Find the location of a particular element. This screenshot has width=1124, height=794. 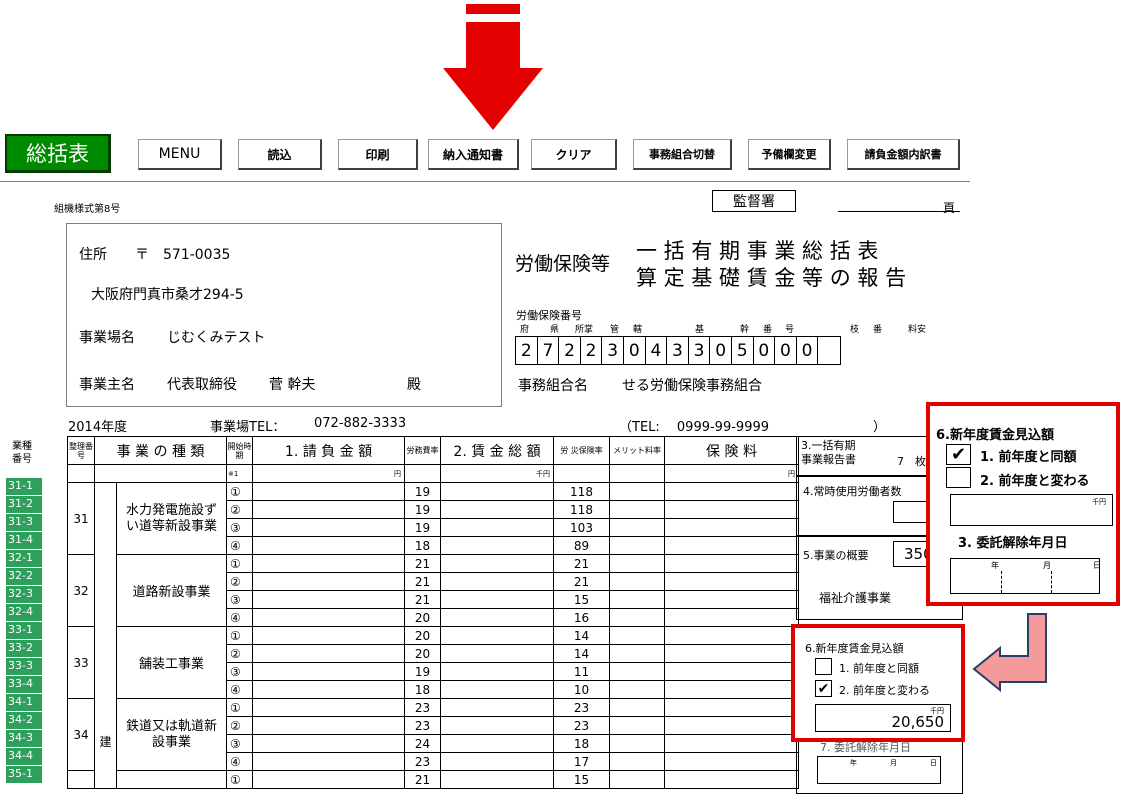

down-arrow-icon is located at coordinates (493, 67).